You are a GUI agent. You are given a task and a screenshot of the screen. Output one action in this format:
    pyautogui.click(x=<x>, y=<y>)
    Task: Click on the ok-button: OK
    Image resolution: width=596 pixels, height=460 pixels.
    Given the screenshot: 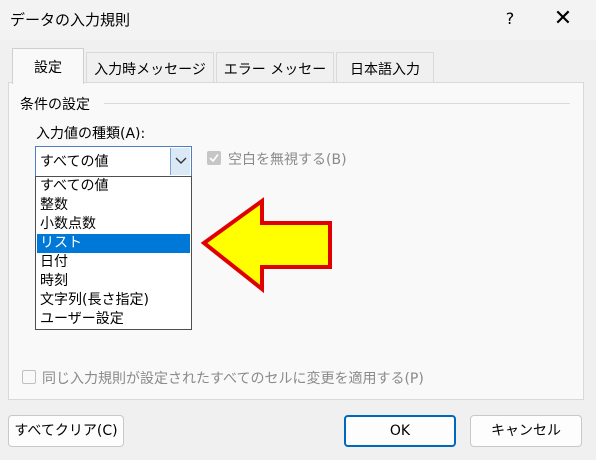 What is the action you would take?
    pyautogui.click(x=400, y=431)
    